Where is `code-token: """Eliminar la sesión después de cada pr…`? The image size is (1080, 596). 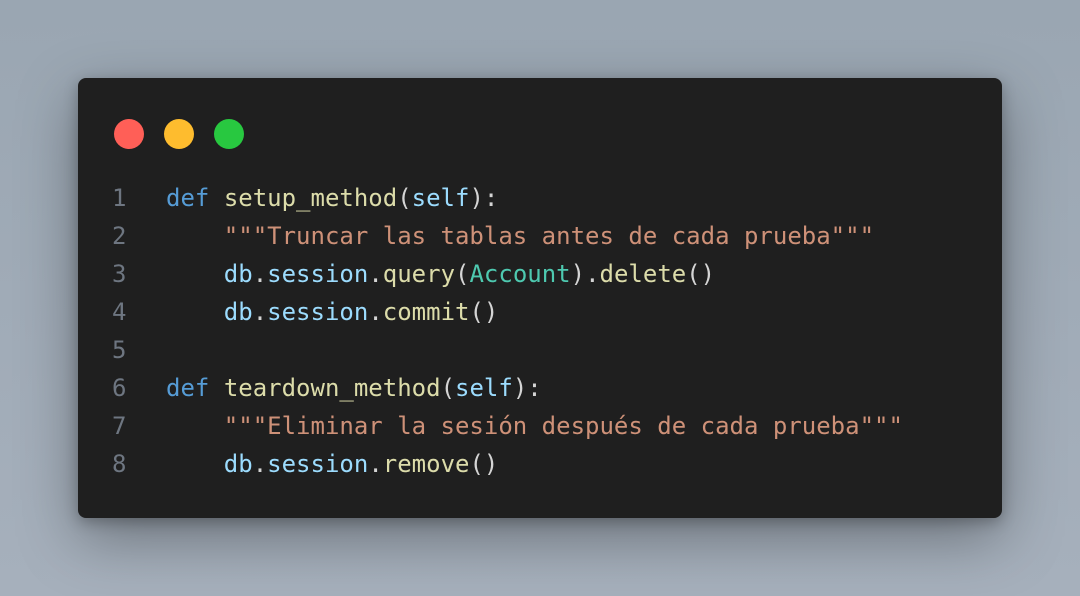
code-token: """Eliminar la sesión después de cada pr… is located at coordinates (563, 426).